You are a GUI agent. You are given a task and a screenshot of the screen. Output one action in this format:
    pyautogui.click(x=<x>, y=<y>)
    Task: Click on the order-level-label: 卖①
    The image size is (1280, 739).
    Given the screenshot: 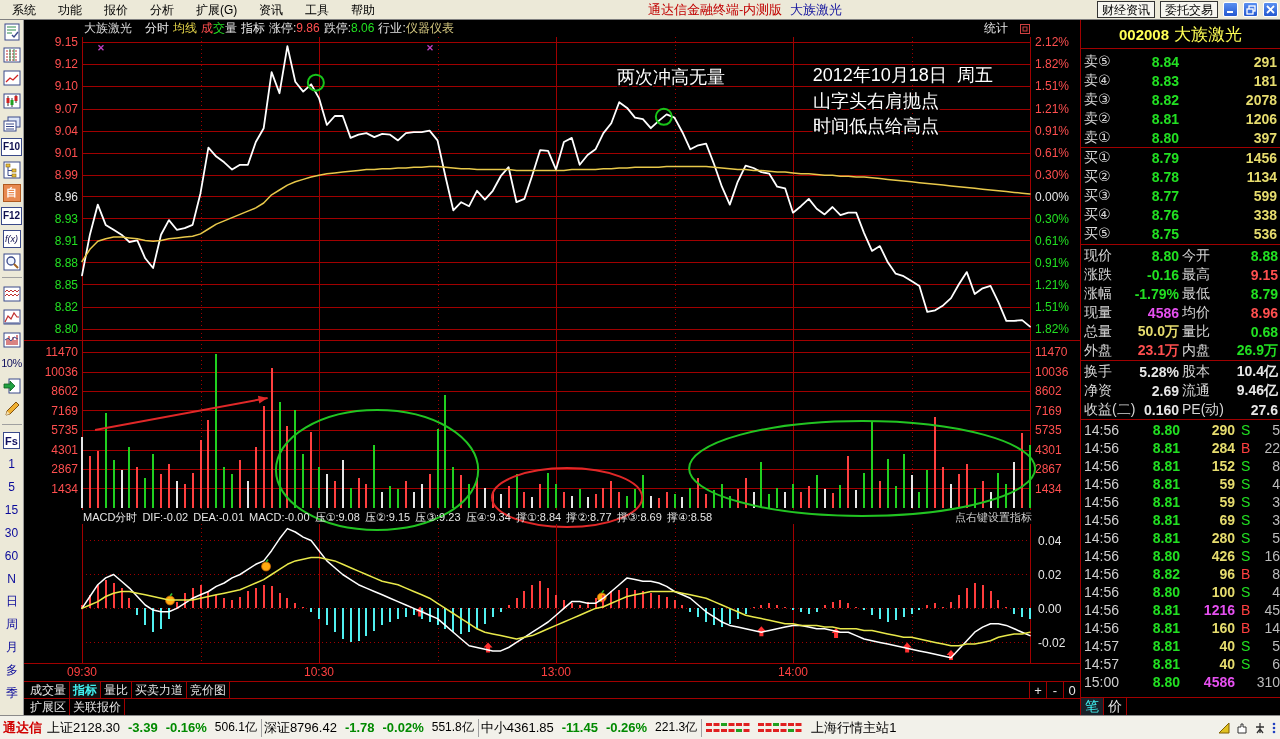 What is the action you would take?
    pyautogui.click(x=1098, y=137)
    